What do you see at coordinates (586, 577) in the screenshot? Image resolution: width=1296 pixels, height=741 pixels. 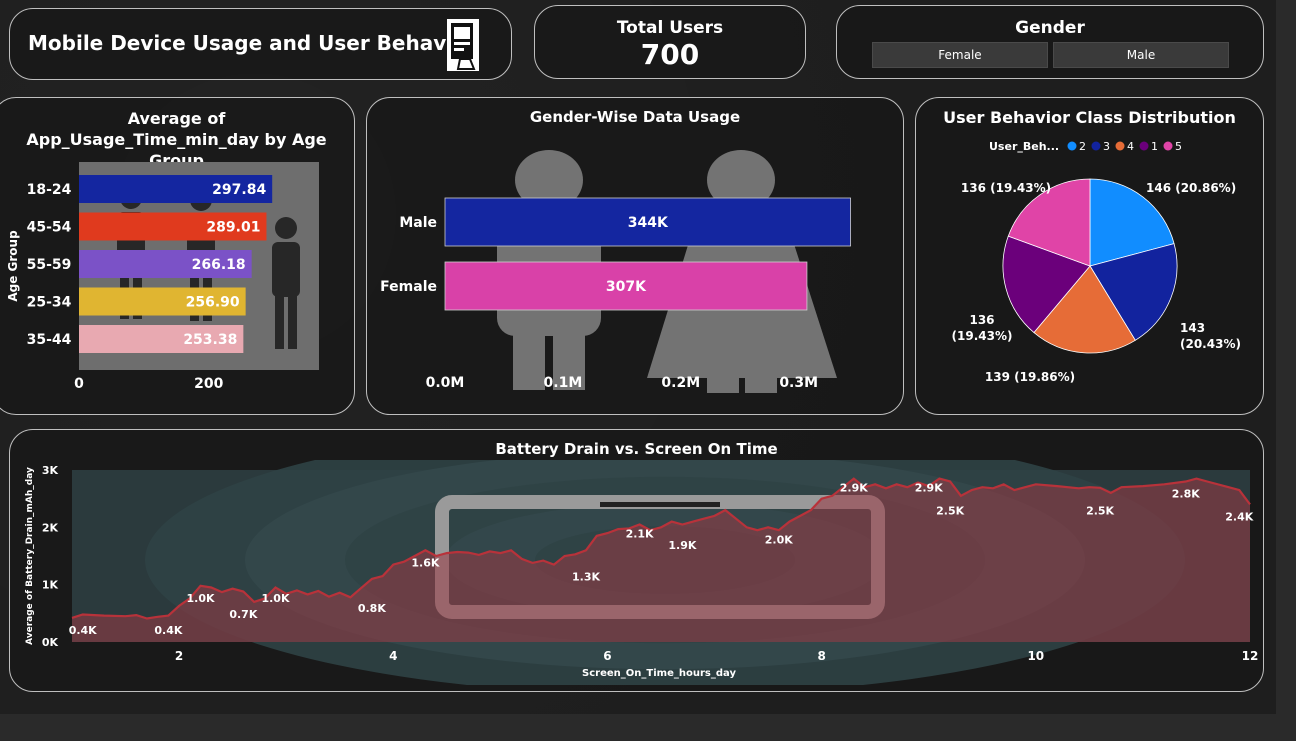 I see `battery-data-label: 1.3K` at bounding box center [586, 577].